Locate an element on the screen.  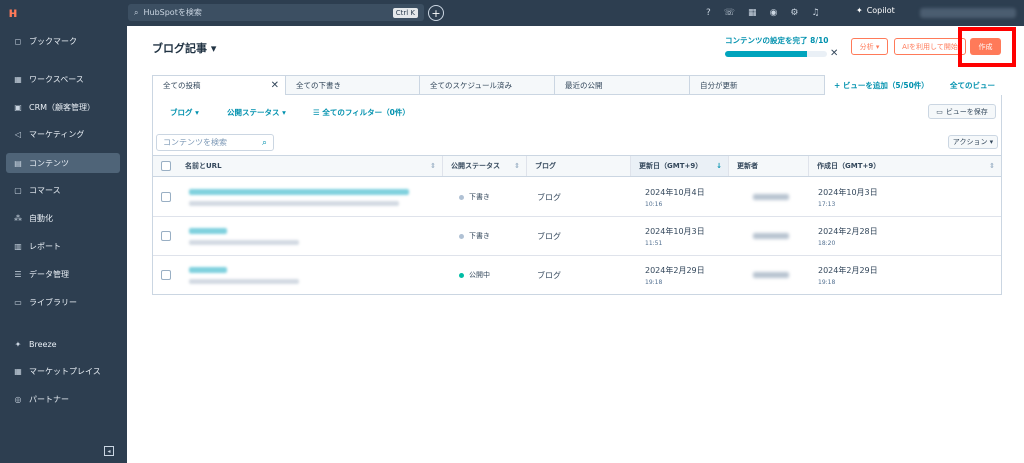
tab-all-posts: 全ての投稿 ✕ is located at coordinates (219, 85).